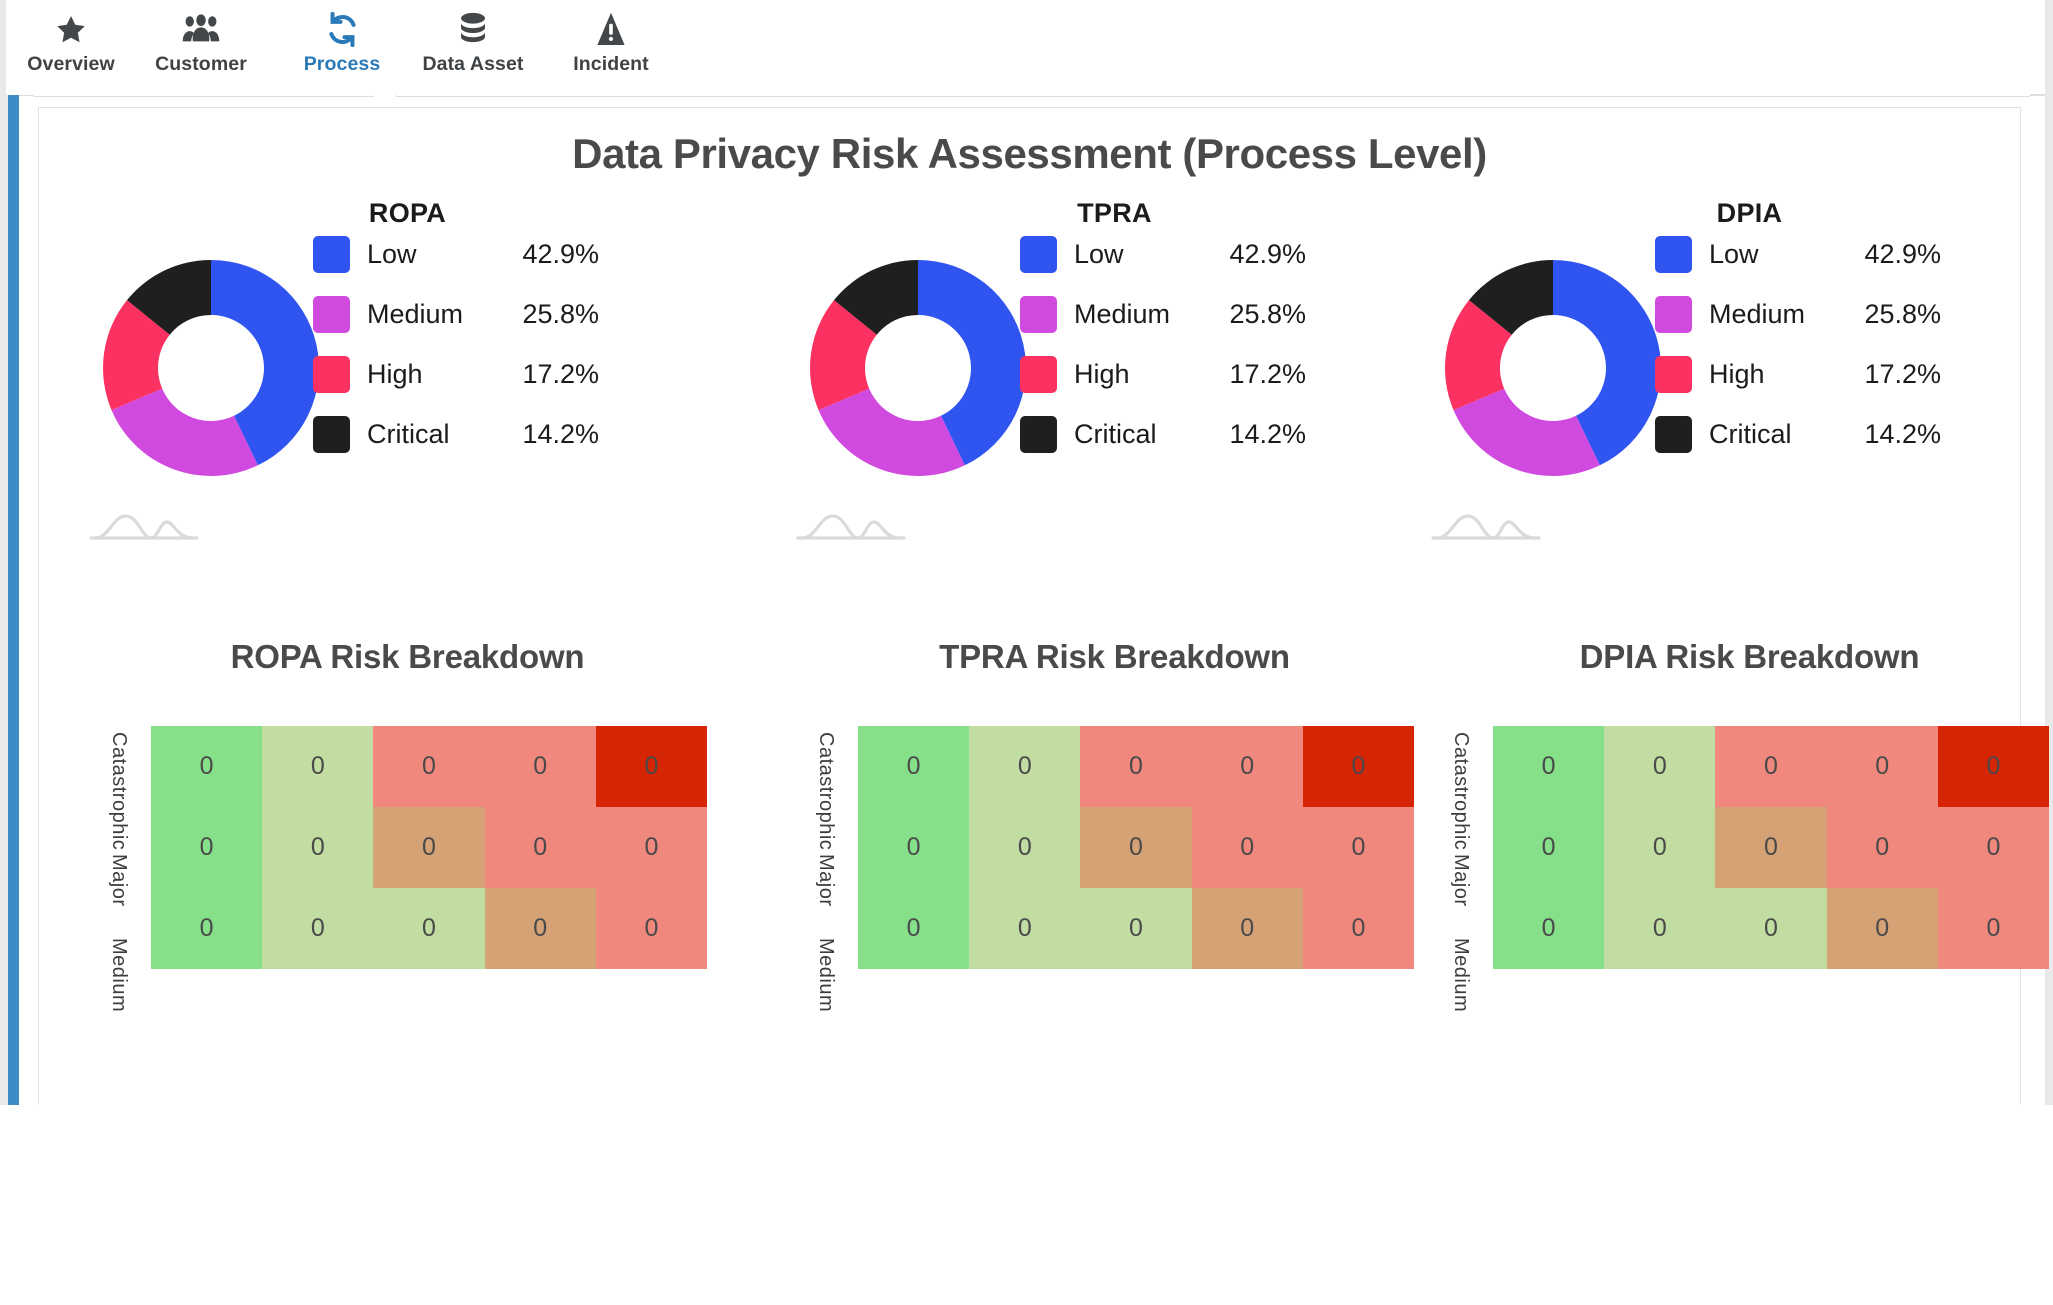 The image size is (2053, 1305). What do you see at coordinates (1260, 314) in the screenshot?
I see `legend-value: 25.8%` at bounding box center [1260, 314].